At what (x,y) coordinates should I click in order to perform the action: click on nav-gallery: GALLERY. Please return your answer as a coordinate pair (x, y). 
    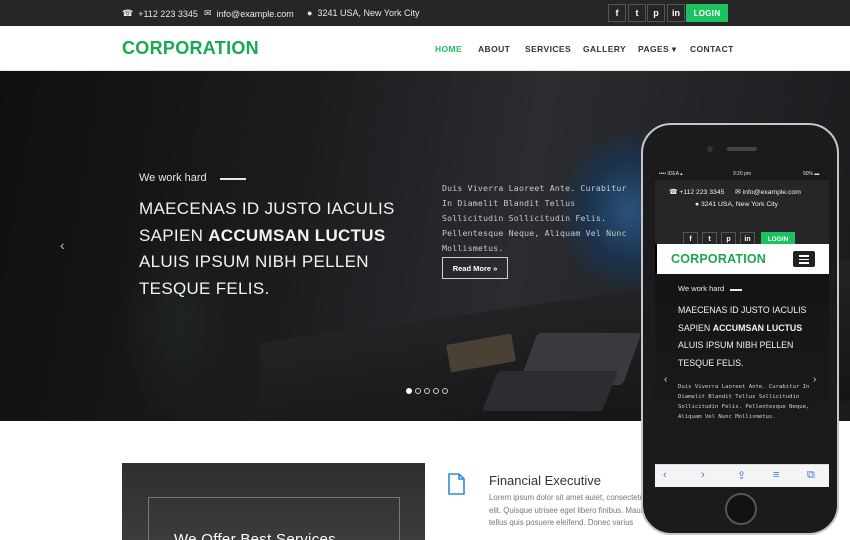
    Looking at the image, I should click on (604, 49).